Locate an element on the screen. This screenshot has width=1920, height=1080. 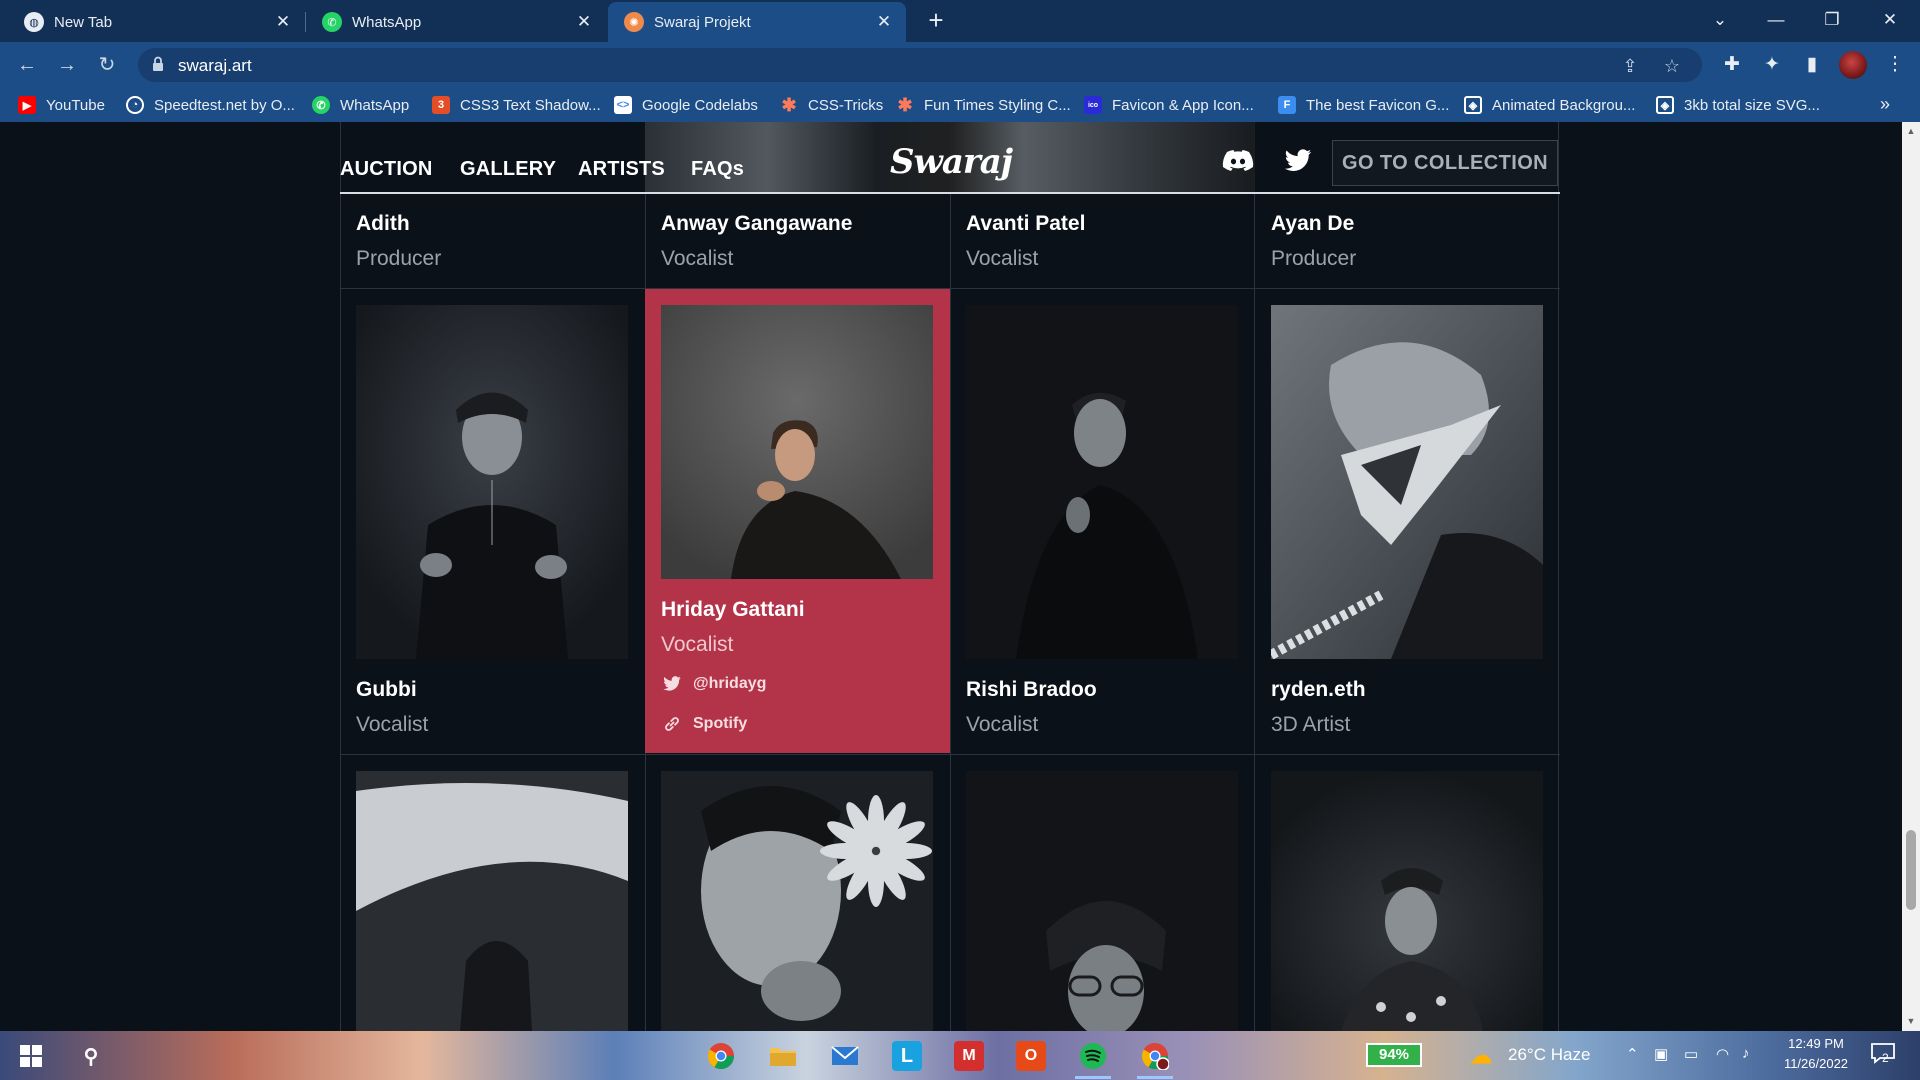
swaraj-logo: Swaraj is located at coordinates (951, 162).